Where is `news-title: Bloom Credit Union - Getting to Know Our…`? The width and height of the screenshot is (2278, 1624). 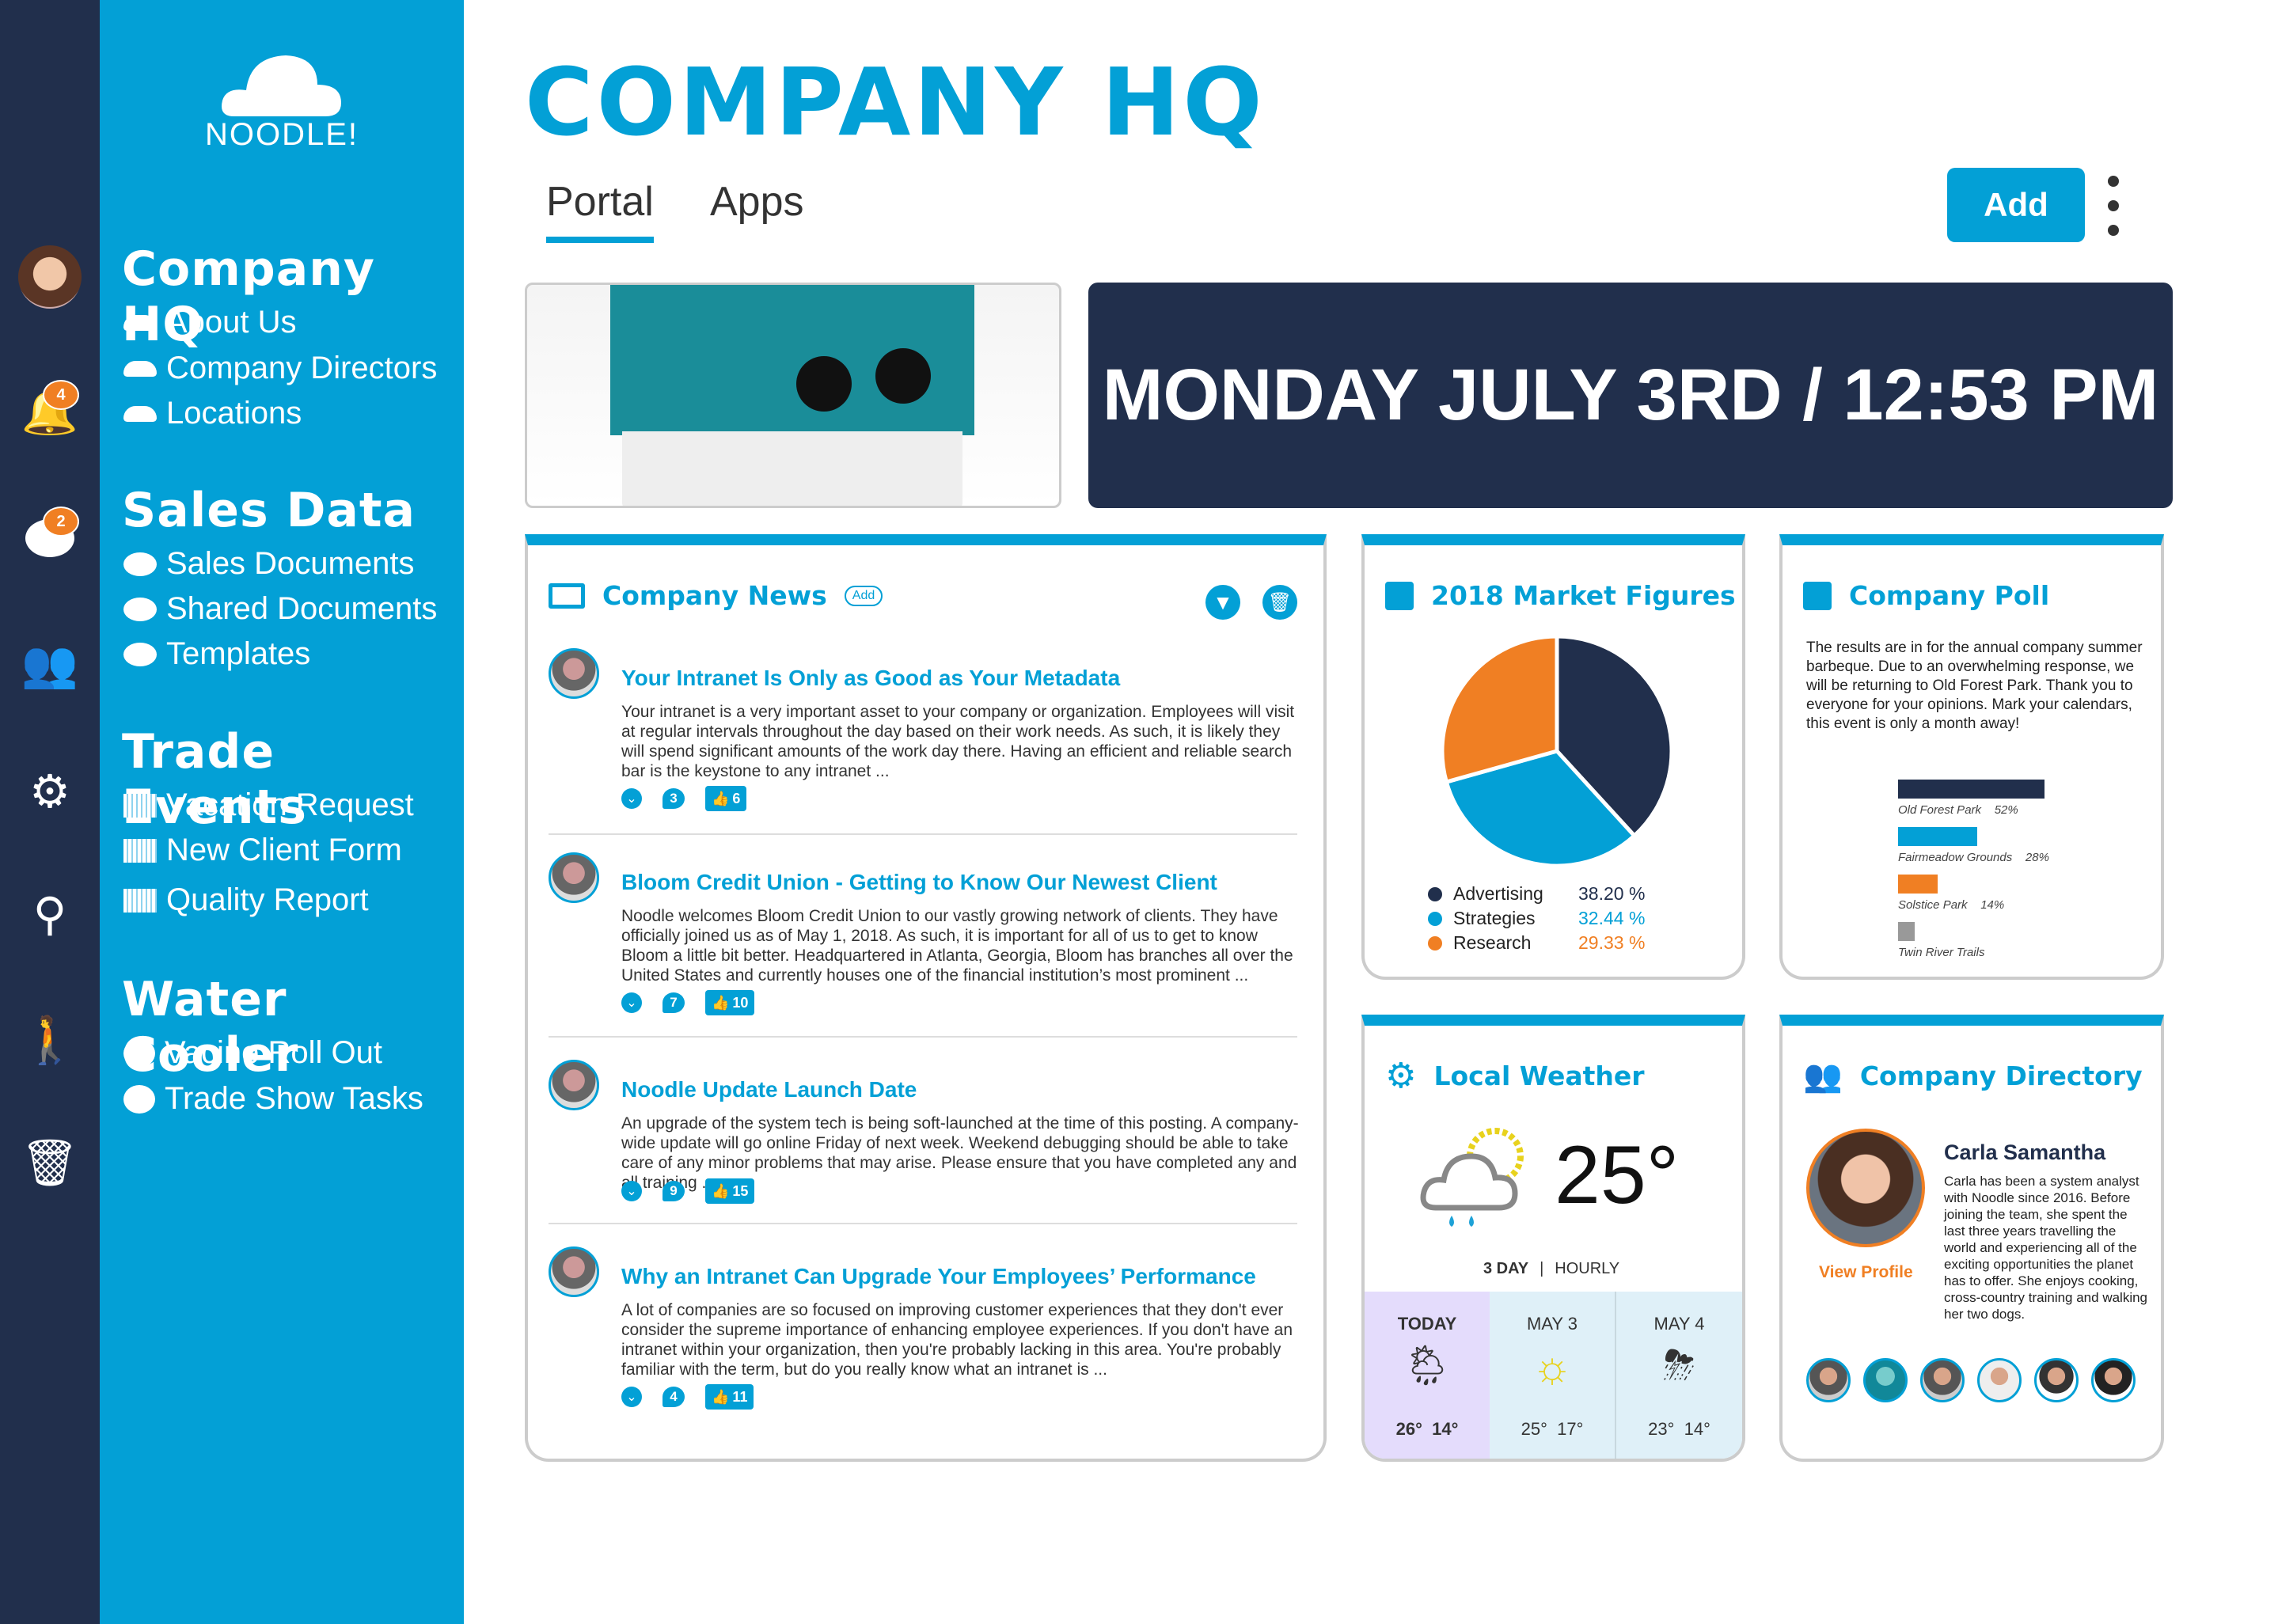 news-title: Bloom Credit Union - Getting to Know Our… is located at coordinates (919, 882).